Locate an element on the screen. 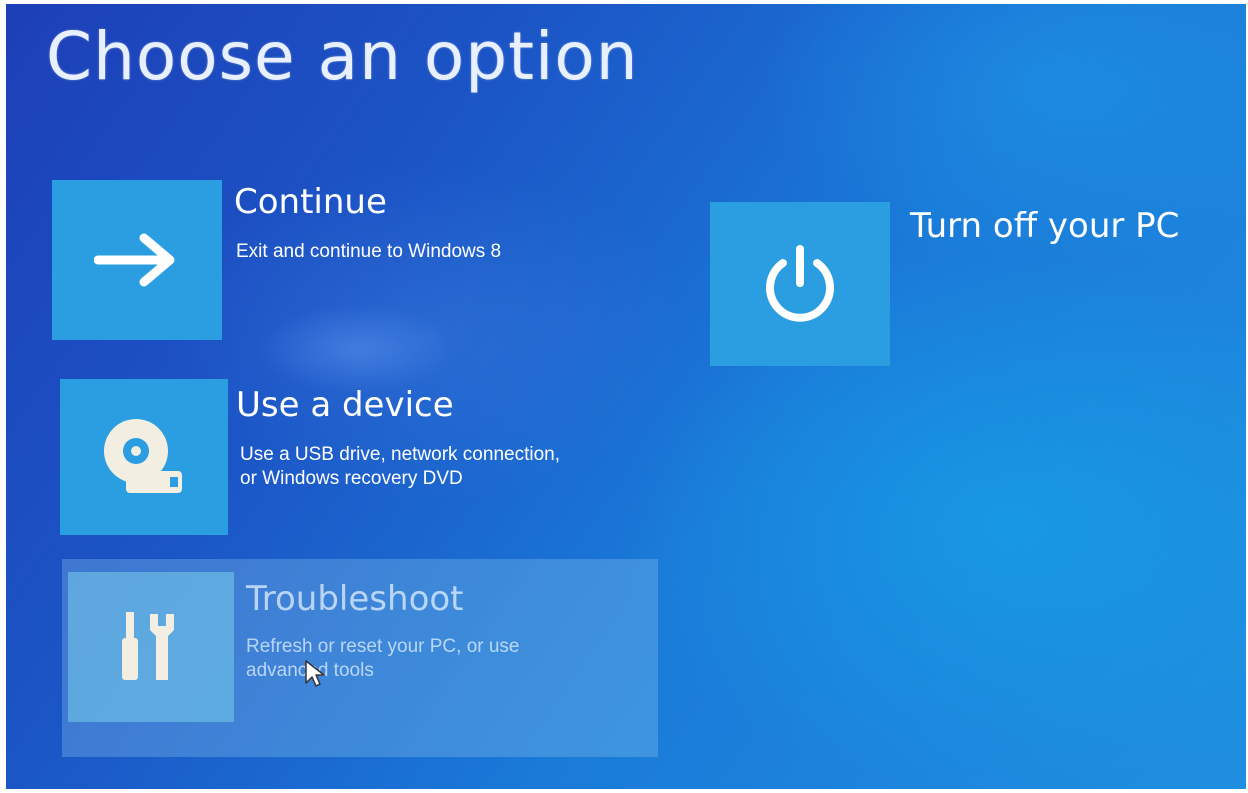 This screenshot has width=1248, height=793. troubleshoot-title: Troubleshoot is located at coordinates (355, 599).